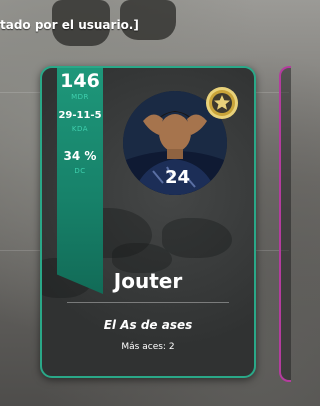 This screenshot has width=320, height=406. I want to click on stat-label-kda: KDA, so click(80, 129).